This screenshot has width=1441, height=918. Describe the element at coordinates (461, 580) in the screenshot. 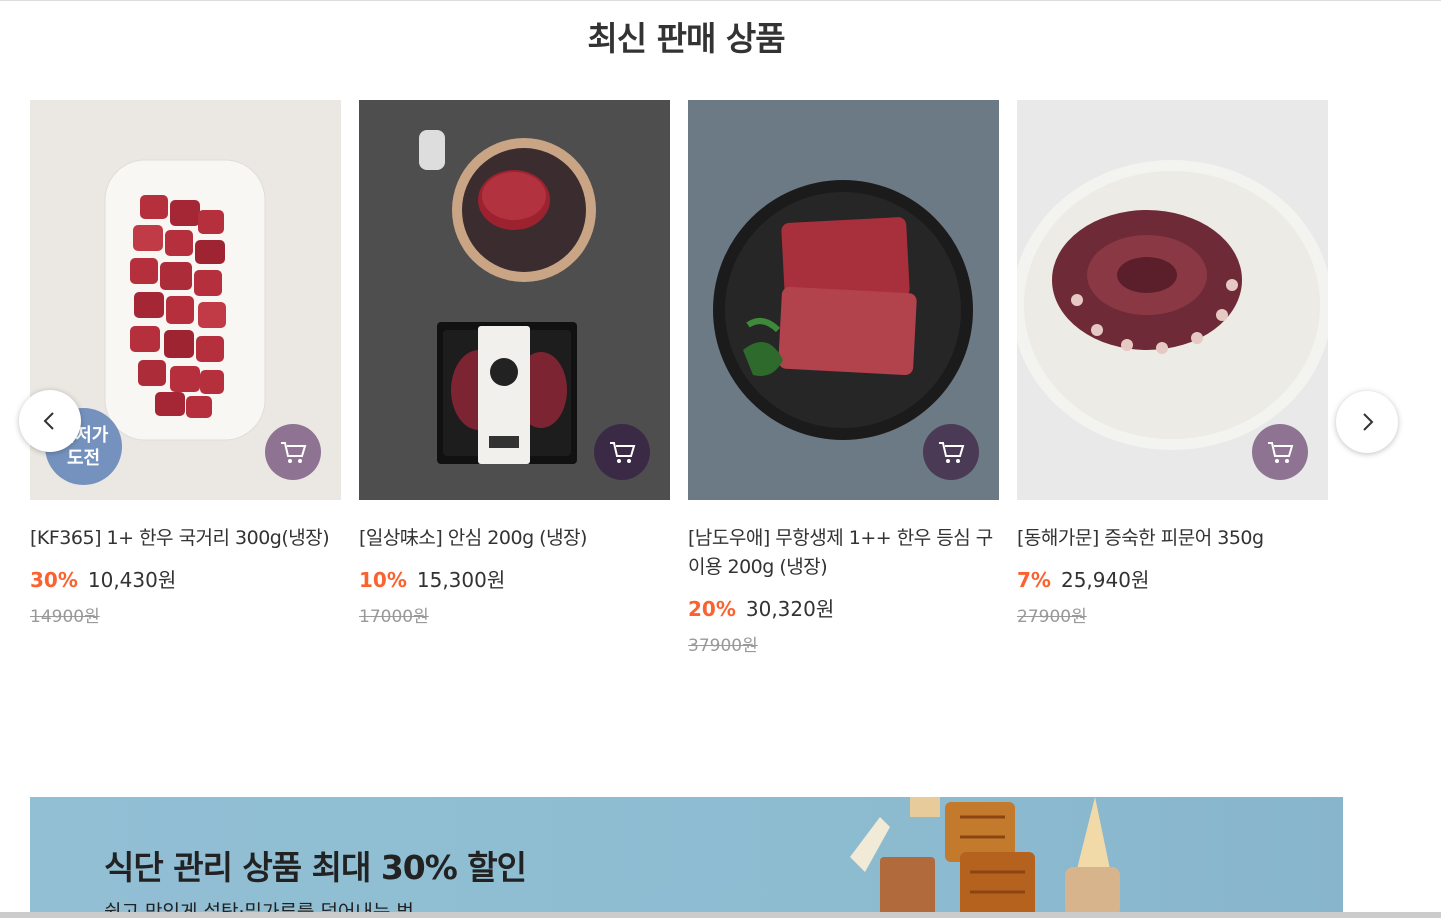

I see `sale-price: 15,300원` at that location.